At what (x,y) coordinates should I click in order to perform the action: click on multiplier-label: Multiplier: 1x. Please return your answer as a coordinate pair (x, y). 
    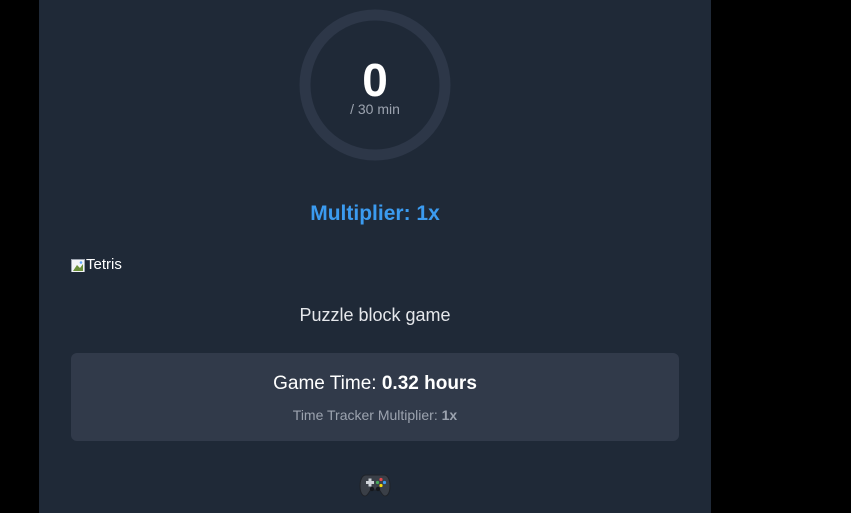
    Looking at the image, I should click on (375, 213).